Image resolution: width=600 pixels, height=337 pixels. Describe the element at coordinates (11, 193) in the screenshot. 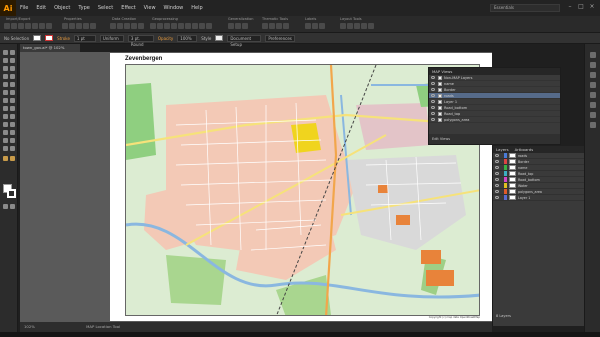

I see `stroke-color-icon` at that location.